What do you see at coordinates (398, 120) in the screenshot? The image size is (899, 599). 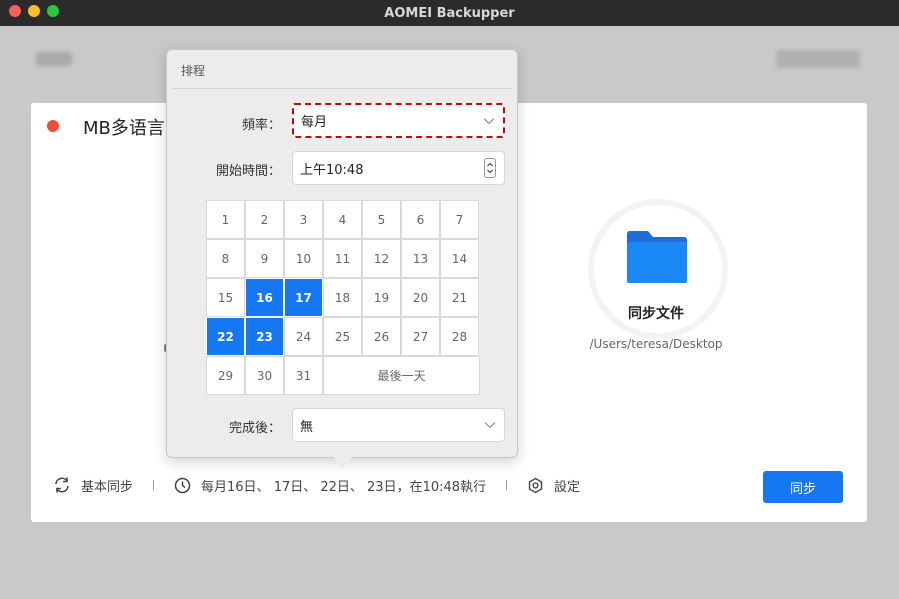 I see `frequency-select: 每月` at bounding box center [398, 120].